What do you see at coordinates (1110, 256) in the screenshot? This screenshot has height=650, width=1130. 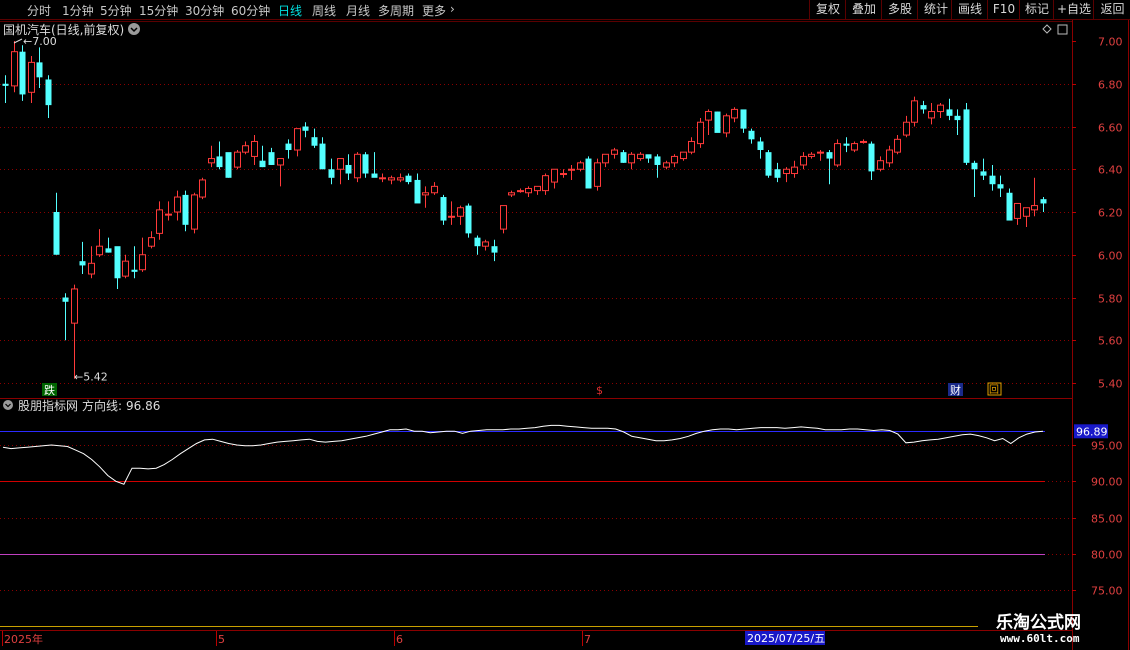 I see `y-tick-label: 6.00` at bounding box center [1110, 256].